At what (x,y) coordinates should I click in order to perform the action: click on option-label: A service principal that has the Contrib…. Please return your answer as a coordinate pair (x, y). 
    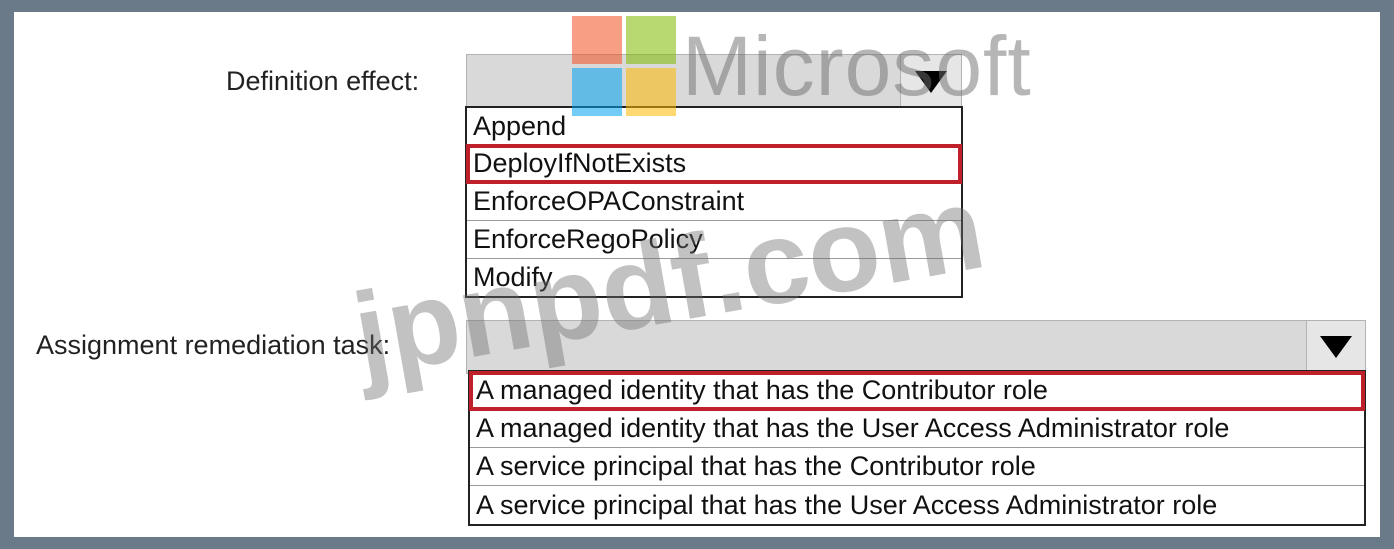
    Looking at the image, I should click on (756, 466).